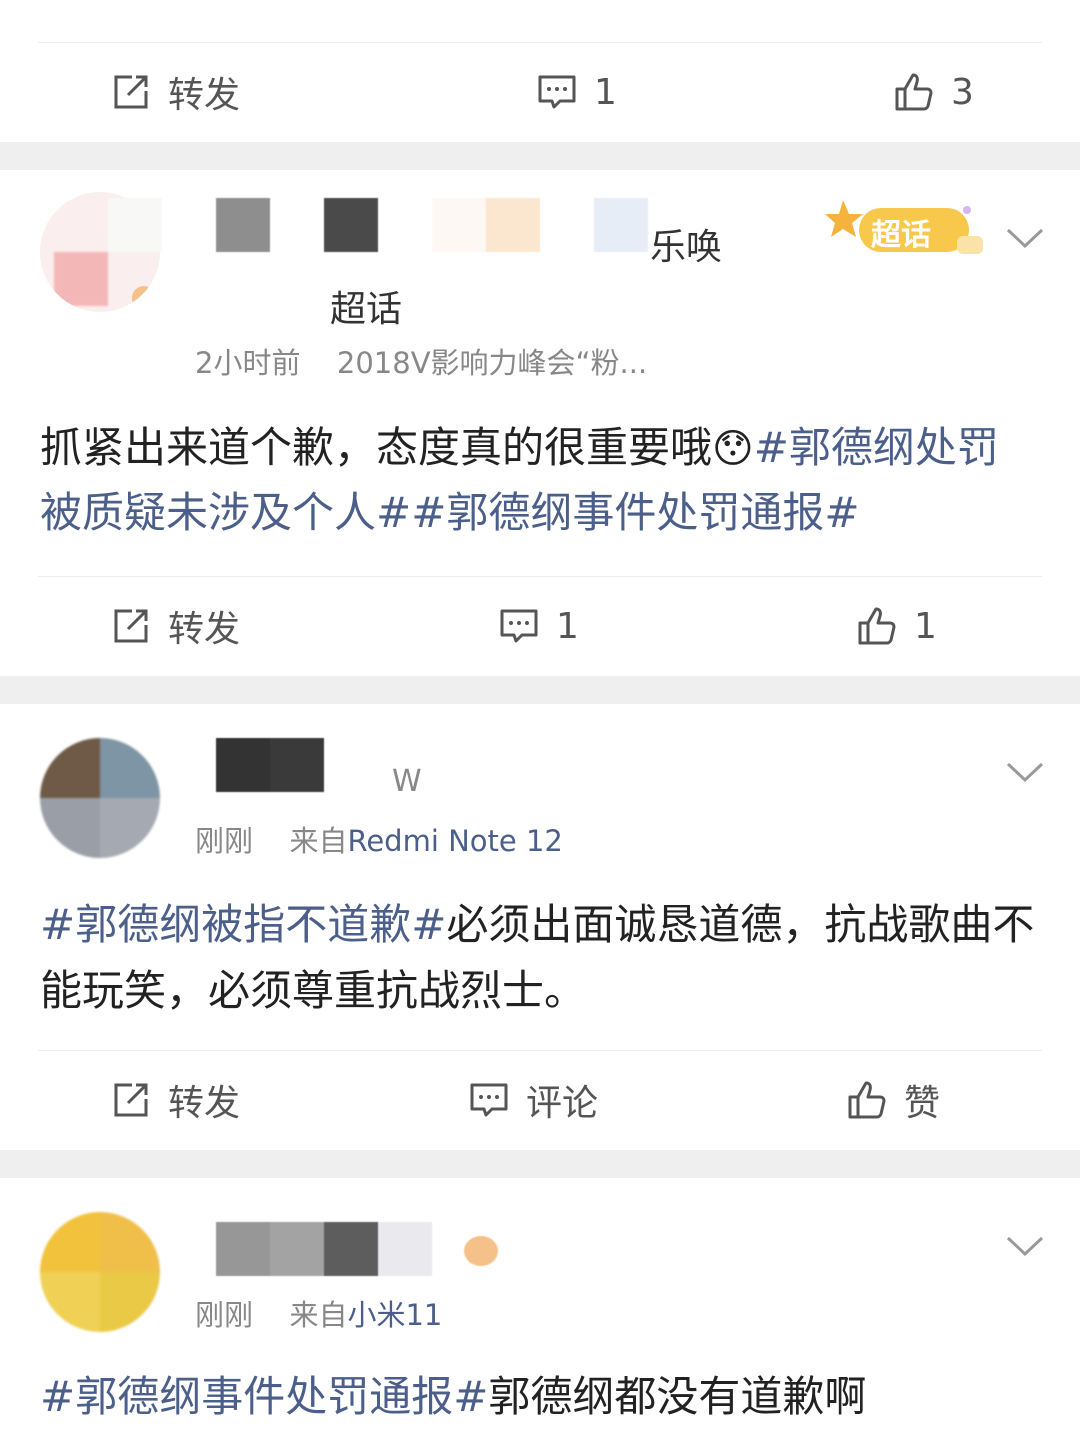 This screenshot has height=1440, width=1080. I want to click on comment-button: 评论, so click(533, 1100).